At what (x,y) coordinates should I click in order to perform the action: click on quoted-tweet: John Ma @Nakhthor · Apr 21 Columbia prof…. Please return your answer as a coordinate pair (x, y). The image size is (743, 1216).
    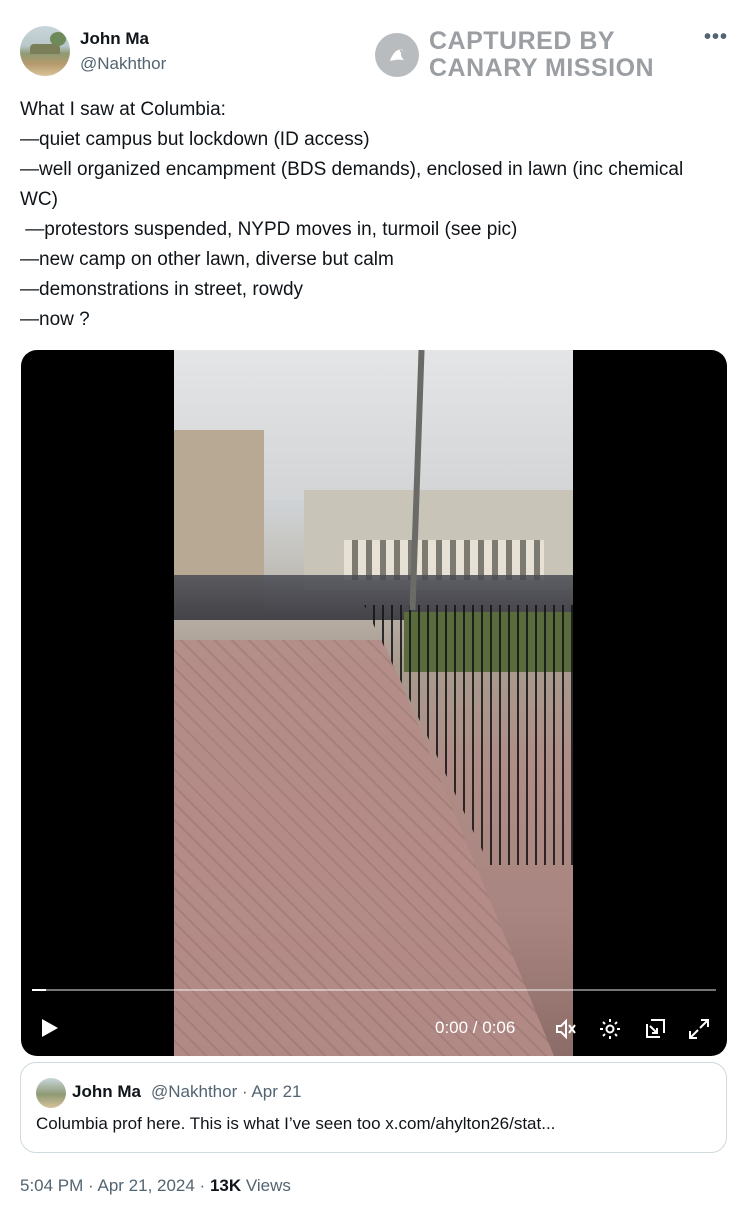
    Looking at the image, I should click on (373, 1107).